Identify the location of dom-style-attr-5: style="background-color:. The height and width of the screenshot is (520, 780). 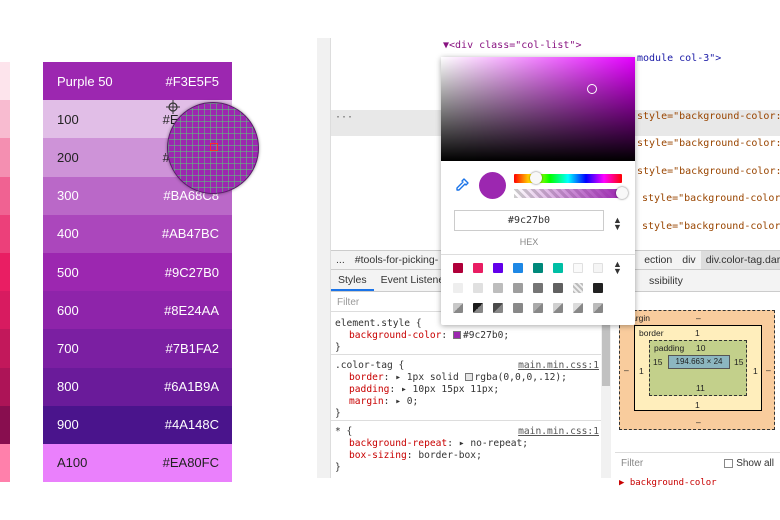
(711, 226).